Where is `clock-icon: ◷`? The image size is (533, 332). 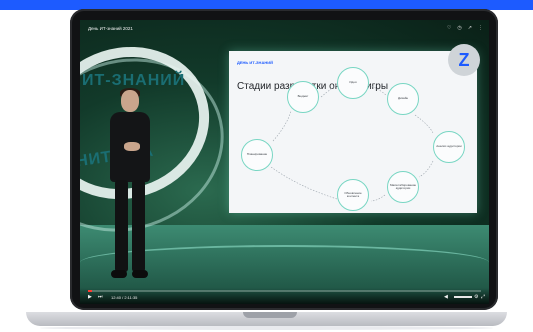 clock-icon: ◷ is located at coordinates (459, 28).